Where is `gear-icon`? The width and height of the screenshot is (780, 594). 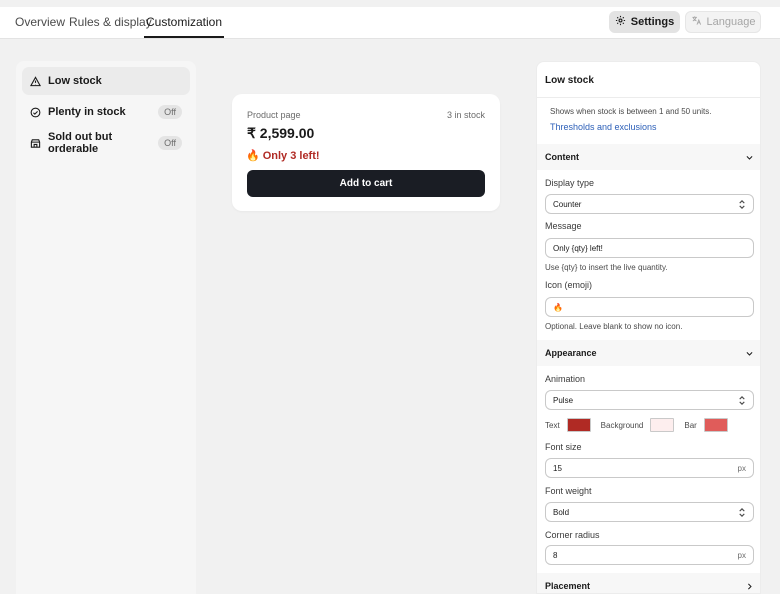 gear-icon is located at coordinates (620, 22).